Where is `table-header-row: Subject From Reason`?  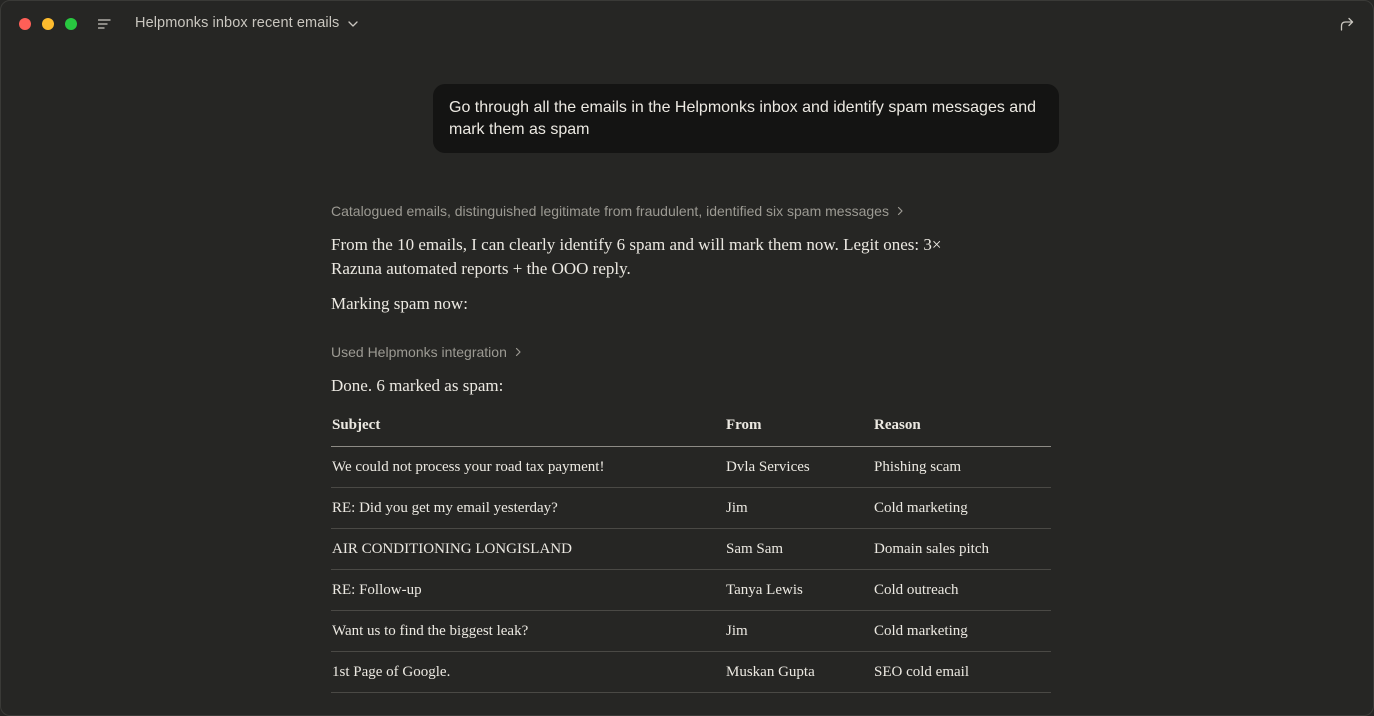 table-header-row: Subject From Reason is located at coordinates (691, 431).